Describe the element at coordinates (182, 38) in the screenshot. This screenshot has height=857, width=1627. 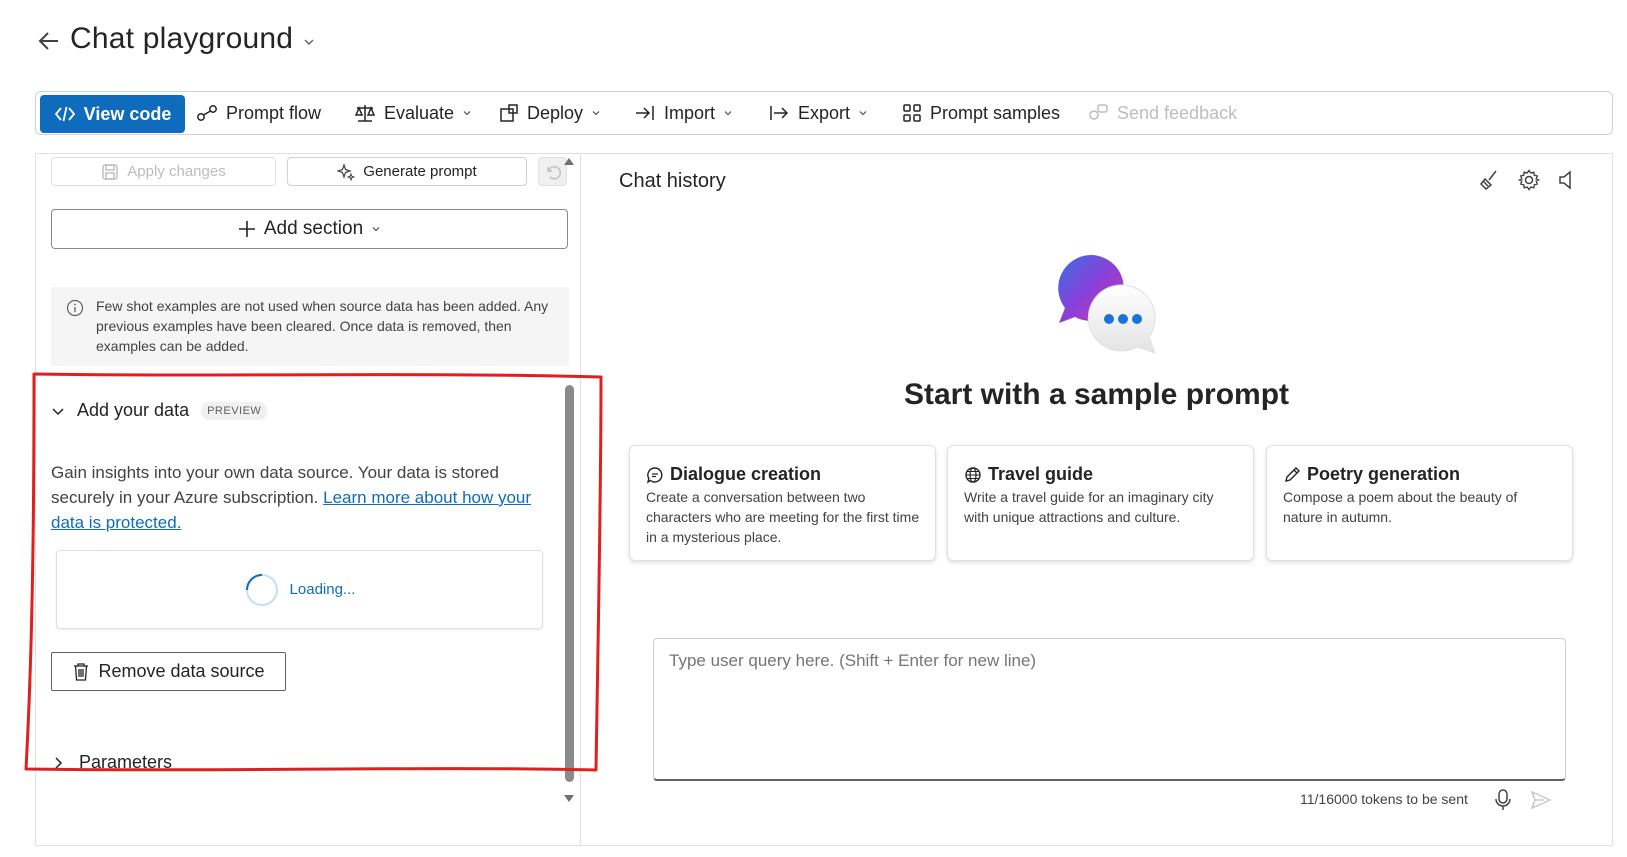
I see `page-title: Chat playground` at that location.